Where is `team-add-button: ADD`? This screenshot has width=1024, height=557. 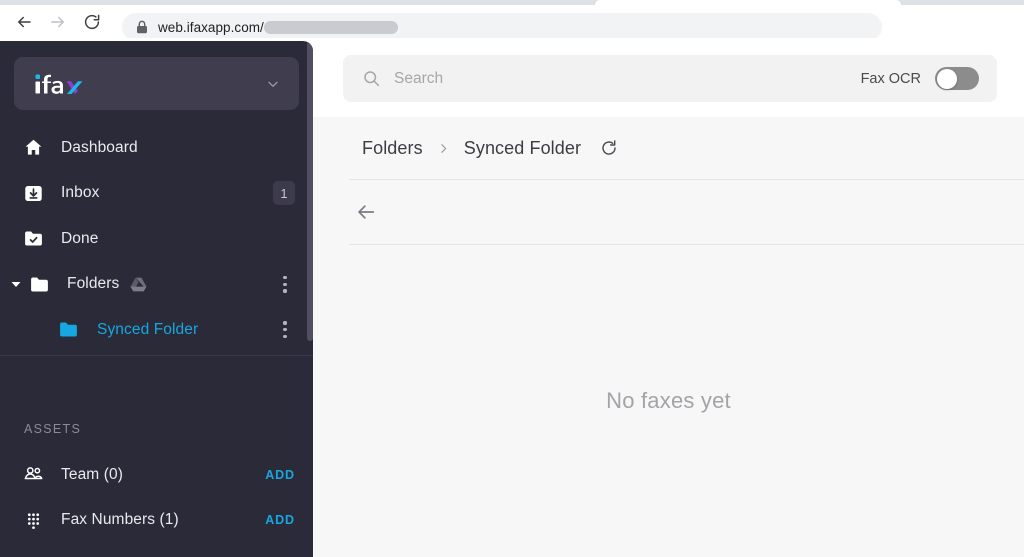 team-add-button: ADD is located at coordinates (280, 475).